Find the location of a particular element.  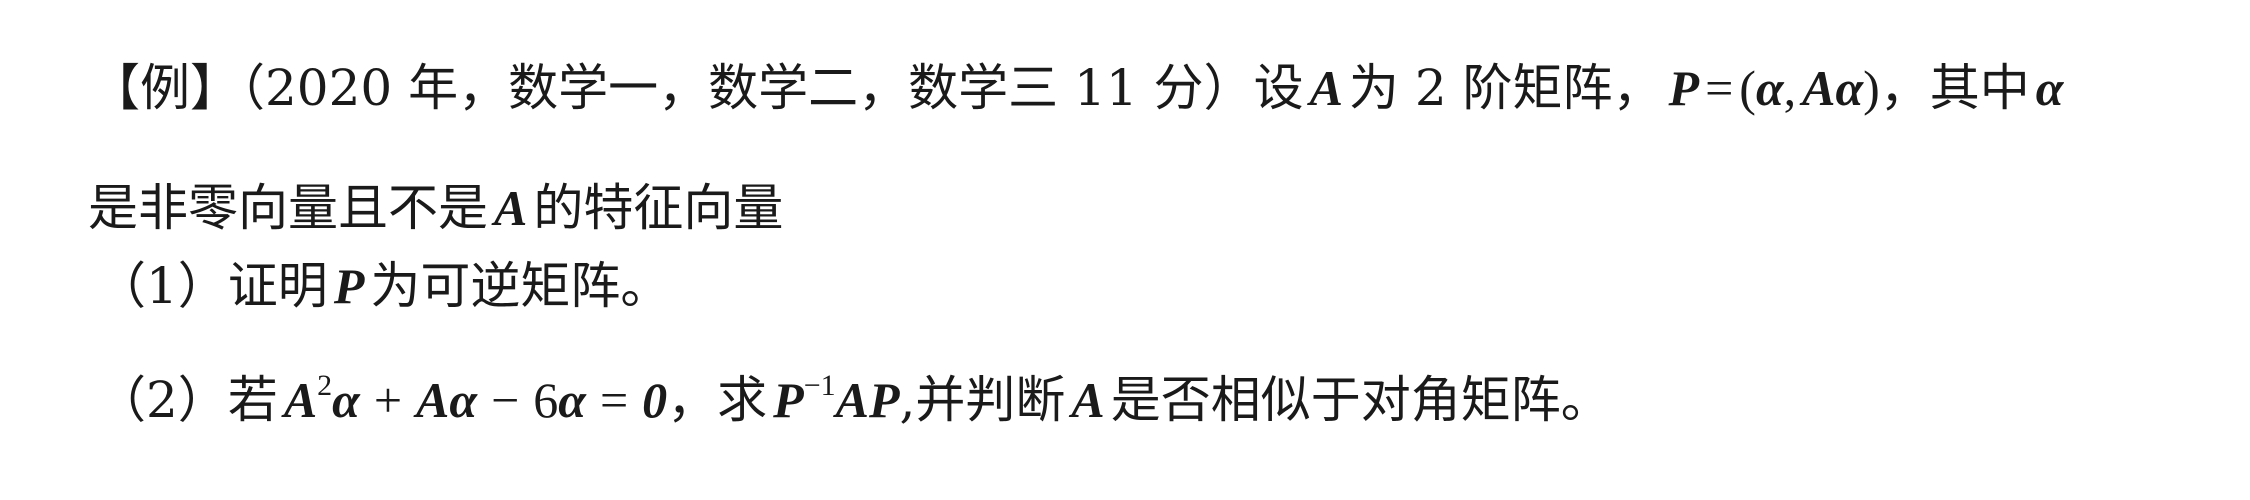

text-order: 为 2 阶矩阵， is located at coordinates (1505, 88).